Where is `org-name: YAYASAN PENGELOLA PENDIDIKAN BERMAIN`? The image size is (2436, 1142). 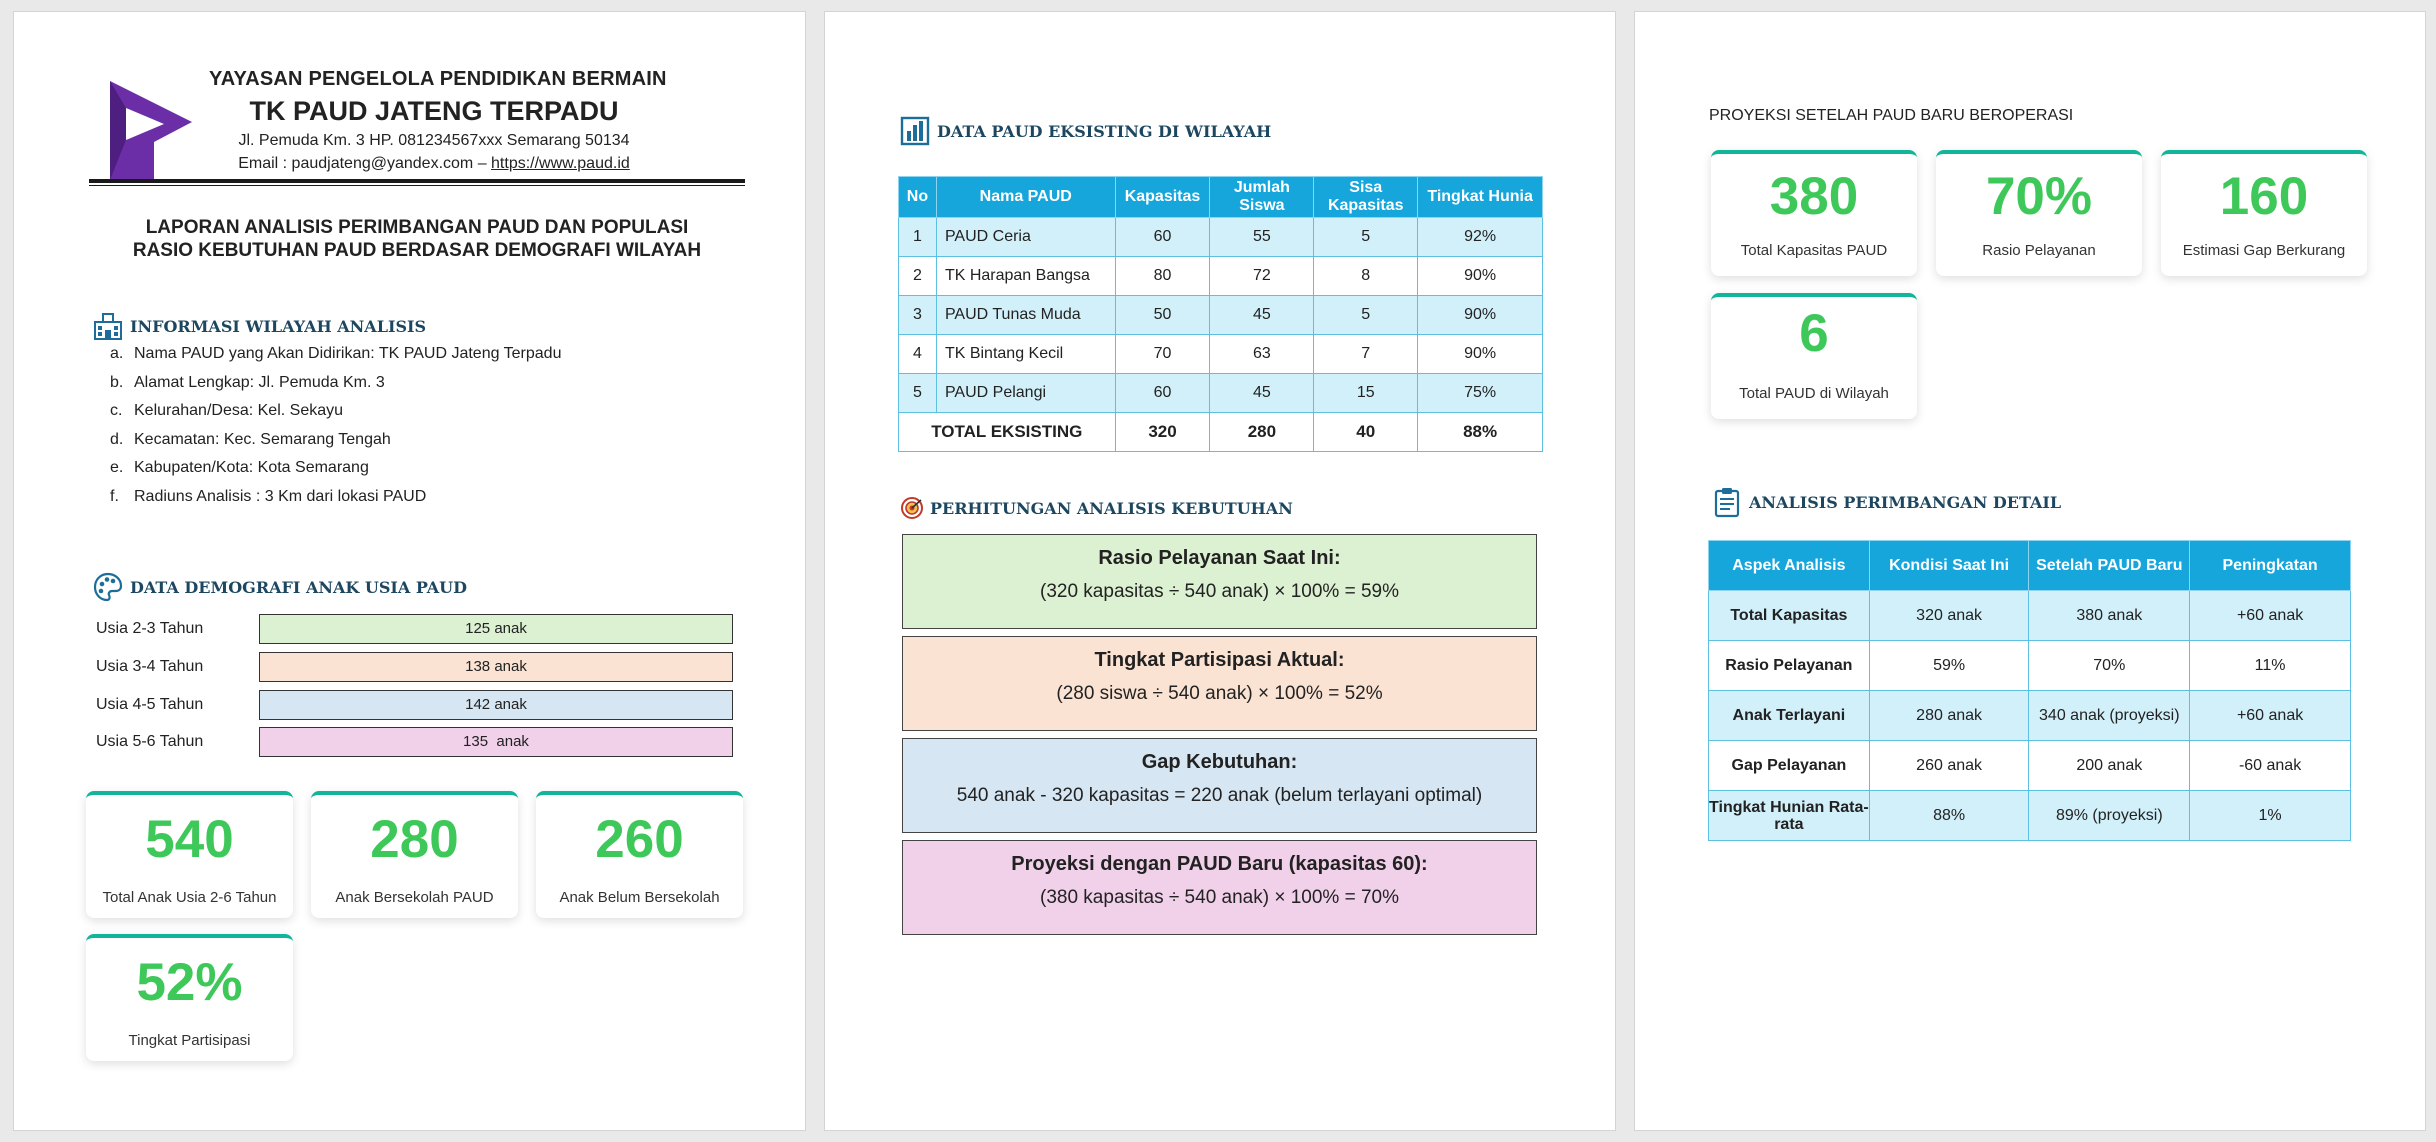 org-name: YAYASAN PENGELOLA PENDIDIKAN BERMAIN is located at coordinates (438, 79).